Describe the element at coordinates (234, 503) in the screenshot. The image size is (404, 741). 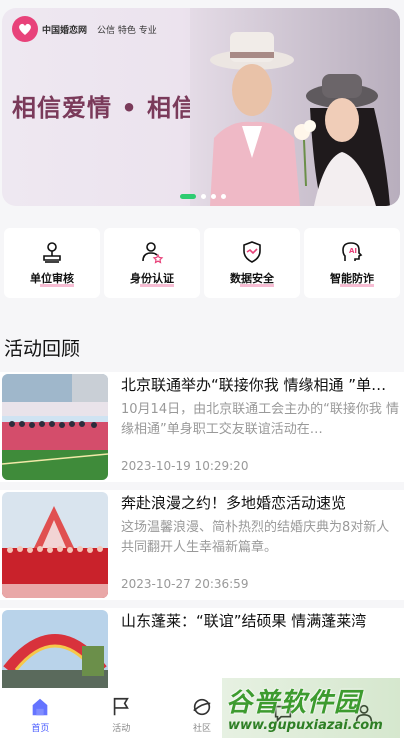
I see `activity-title: 奔赴浪漫之约！多地婚恋活动速览` at that location.